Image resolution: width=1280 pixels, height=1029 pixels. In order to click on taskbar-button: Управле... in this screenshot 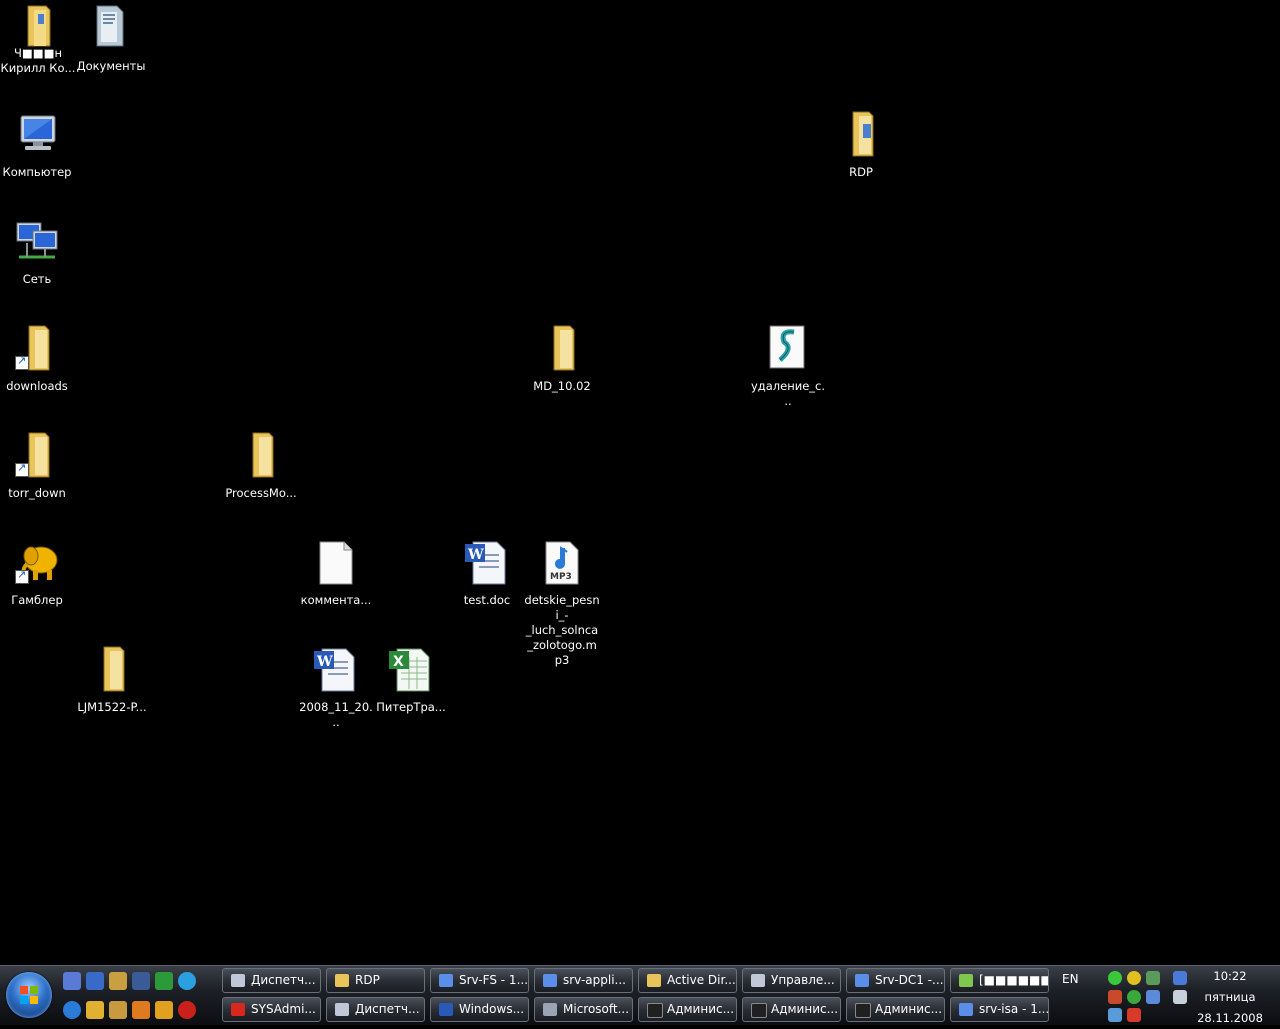, I will do `click(791, 980)`.